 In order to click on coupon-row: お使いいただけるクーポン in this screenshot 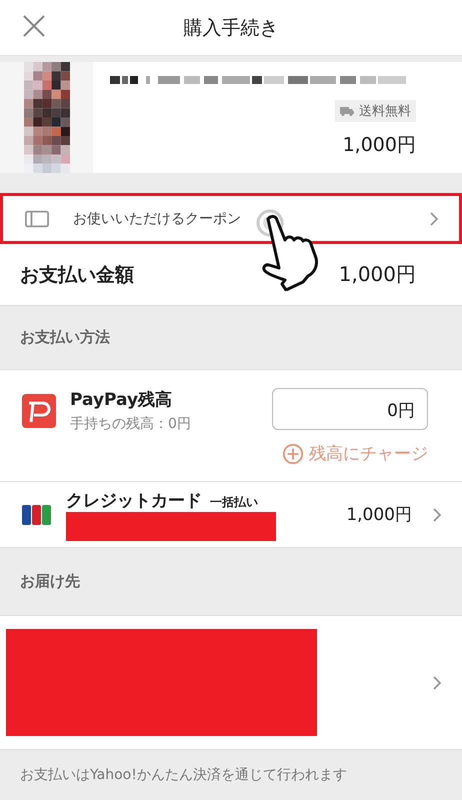, I will do `click(231, 218)`.